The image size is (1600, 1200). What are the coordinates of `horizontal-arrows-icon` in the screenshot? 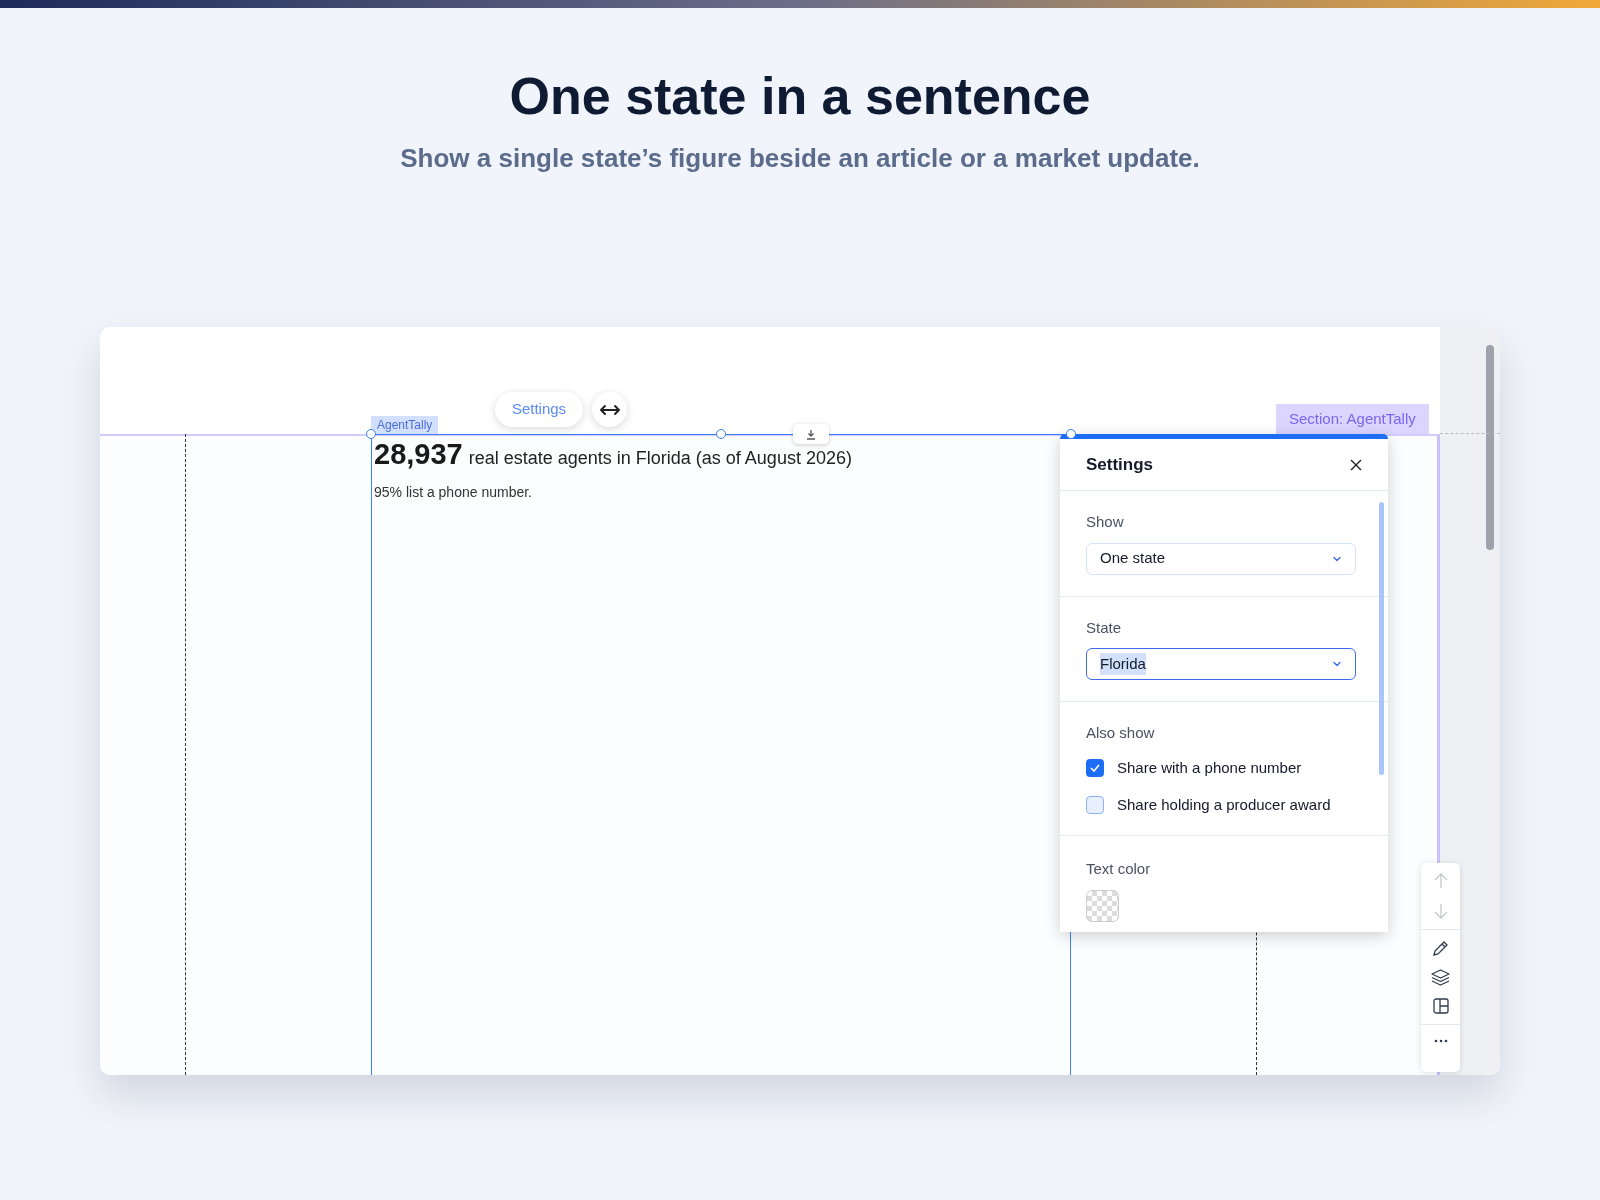 It's located at (609, 409).